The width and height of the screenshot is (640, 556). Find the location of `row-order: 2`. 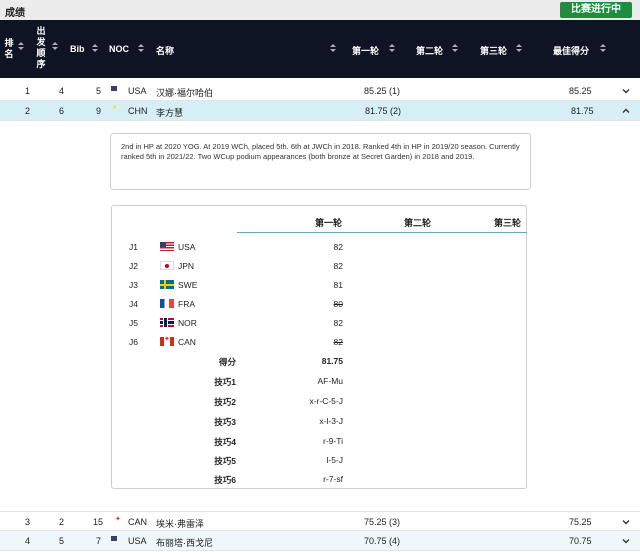

row-order: 2 is located at coordinates (62, 522).